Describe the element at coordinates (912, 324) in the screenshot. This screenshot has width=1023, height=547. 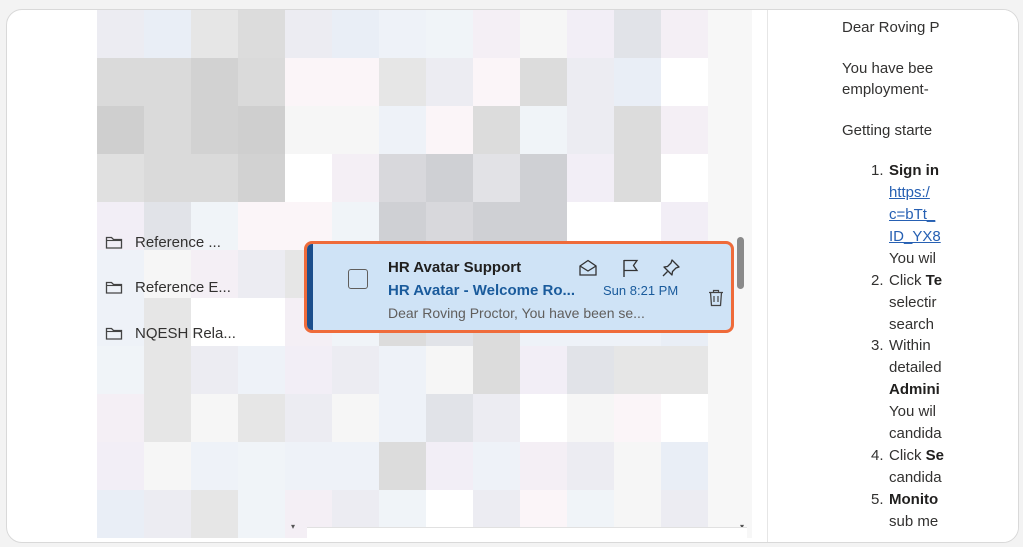
I see `step-2-line-3: search` at that location.